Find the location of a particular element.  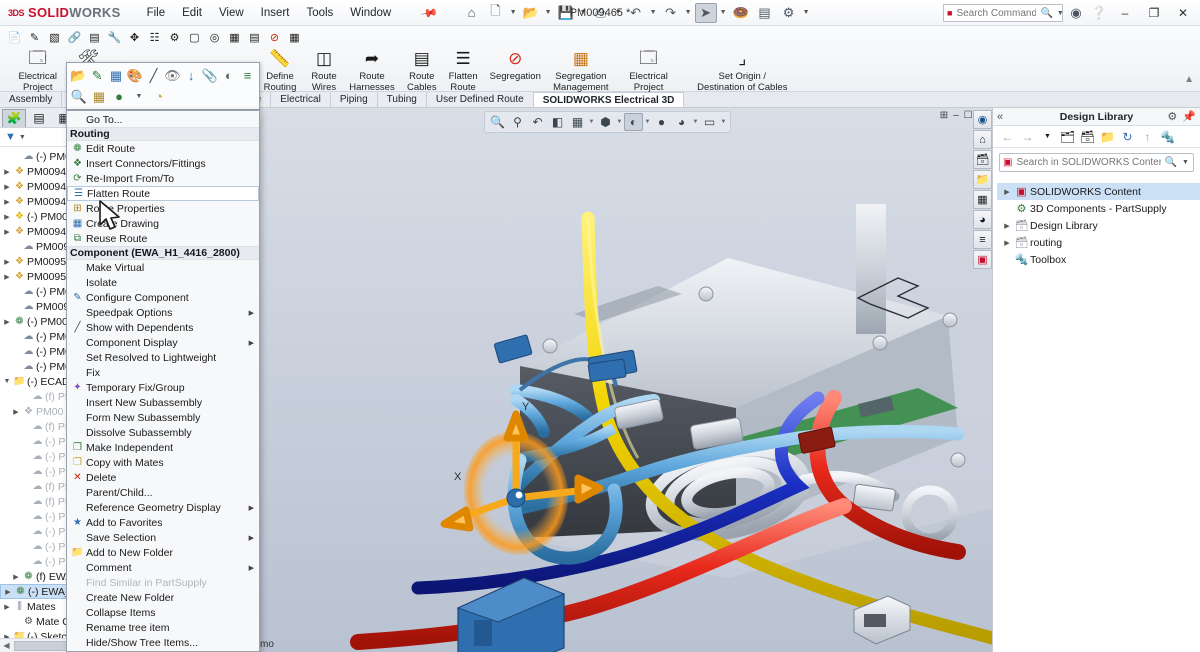

context-menu-item: ⧉ Reuse Route is located at coordinates (163, 238).